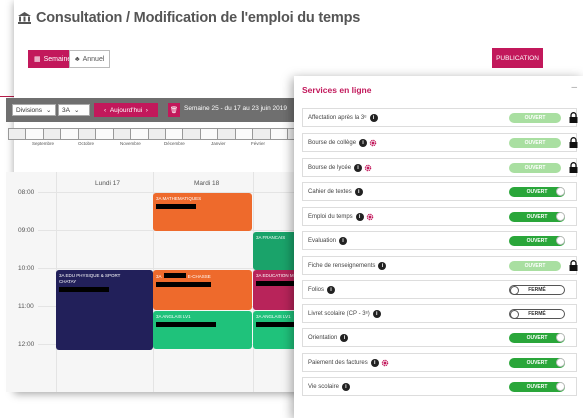 The image size is (583, 418). I want to click on delete-button: 🗑, so click(174, 110).